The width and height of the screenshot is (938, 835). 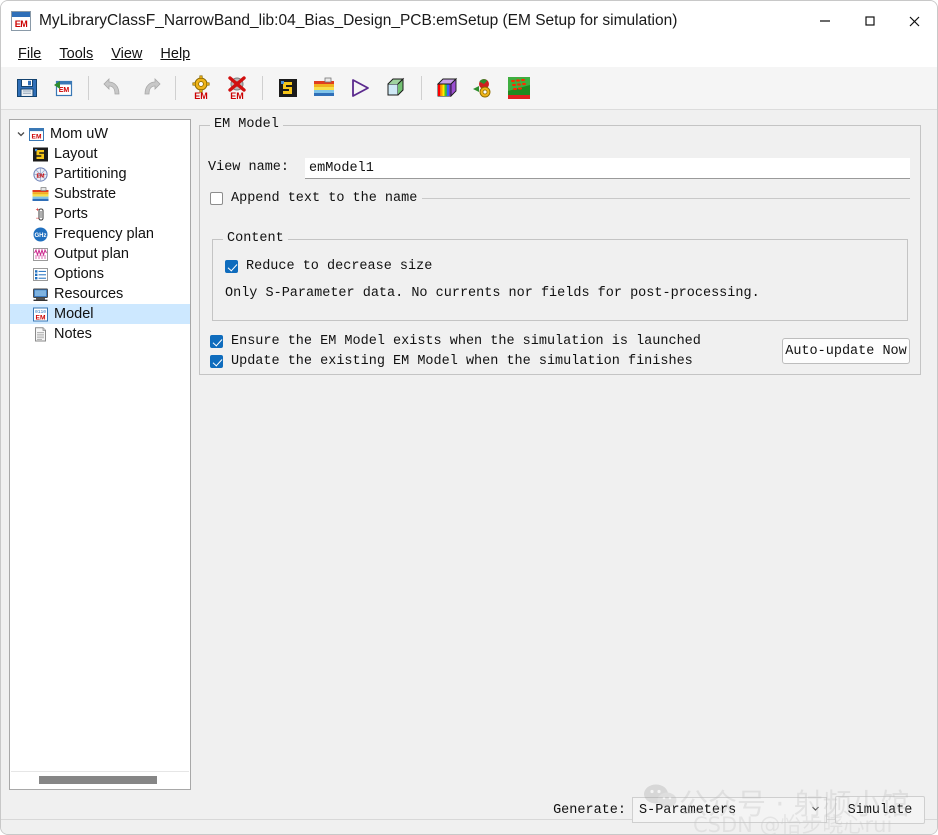 I want to click on ghz-icon: GHz, so click(x=40, y=234).